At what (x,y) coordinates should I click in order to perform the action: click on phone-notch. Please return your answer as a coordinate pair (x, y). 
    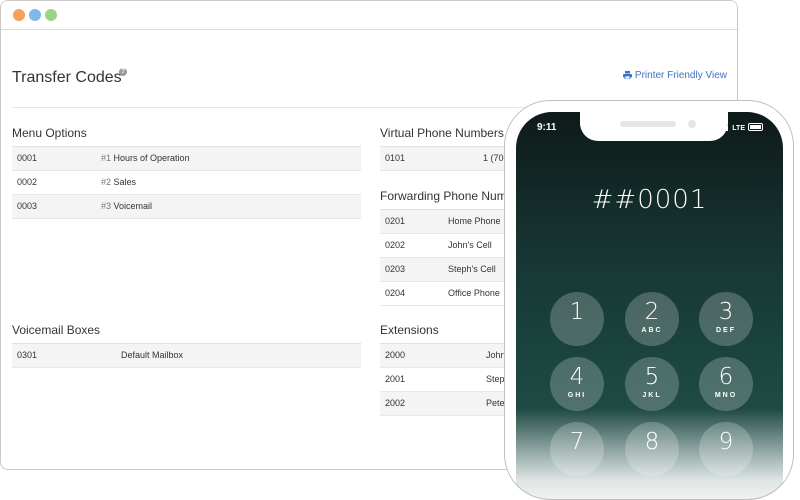
    Looking at the image, I should click on (654, 126).